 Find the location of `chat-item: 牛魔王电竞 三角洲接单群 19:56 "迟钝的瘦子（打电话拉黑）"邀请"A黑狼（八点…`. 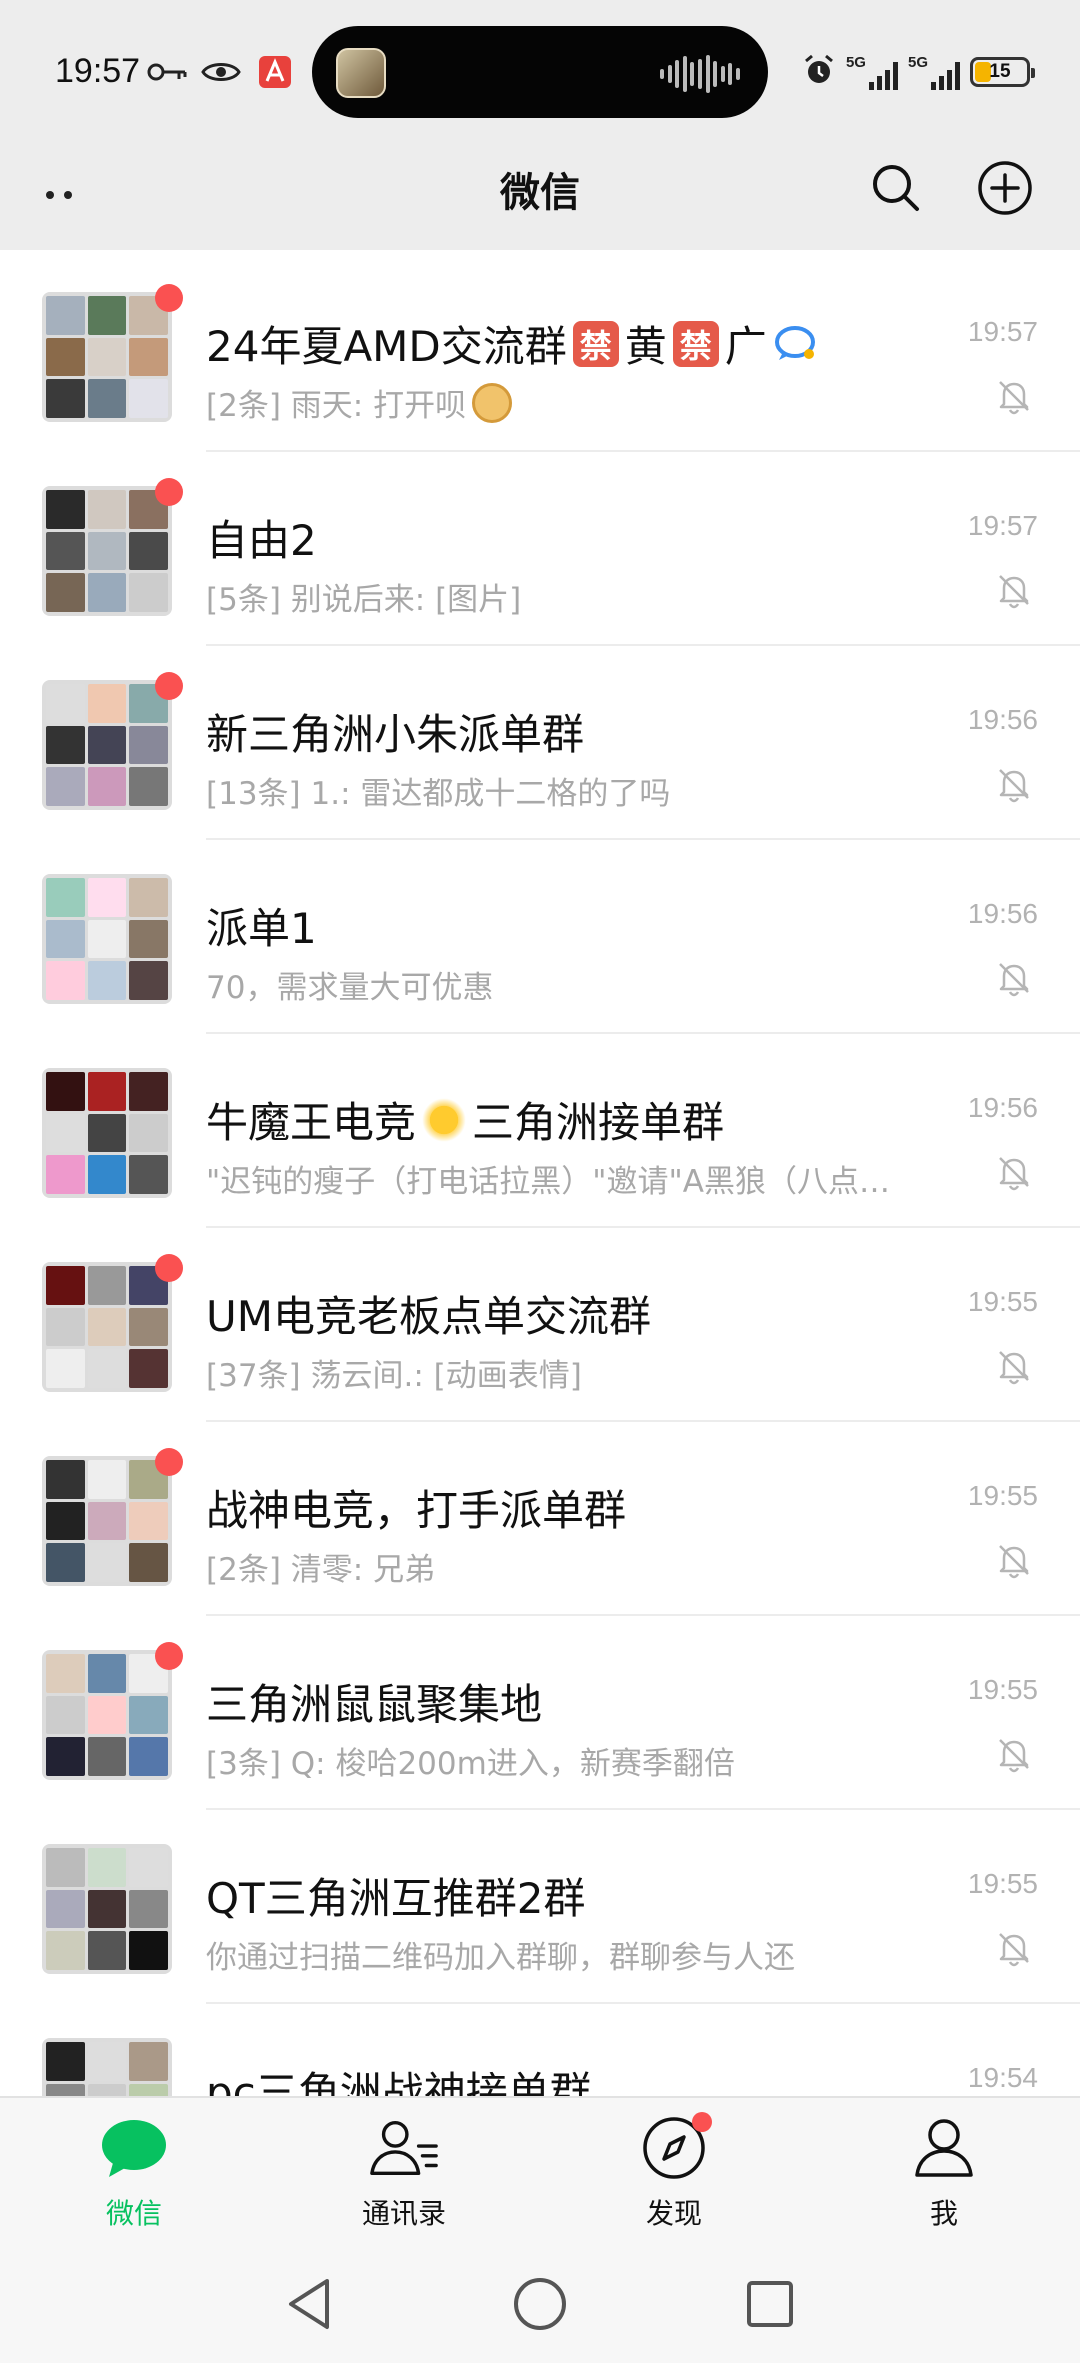

chat-item: 牛魔王电竞 三角洲接单群 19:56 "迟钝的瘦子（打电话拉黑）"邀请"A黑狼（八点… is located at coordinates (540, 1131).